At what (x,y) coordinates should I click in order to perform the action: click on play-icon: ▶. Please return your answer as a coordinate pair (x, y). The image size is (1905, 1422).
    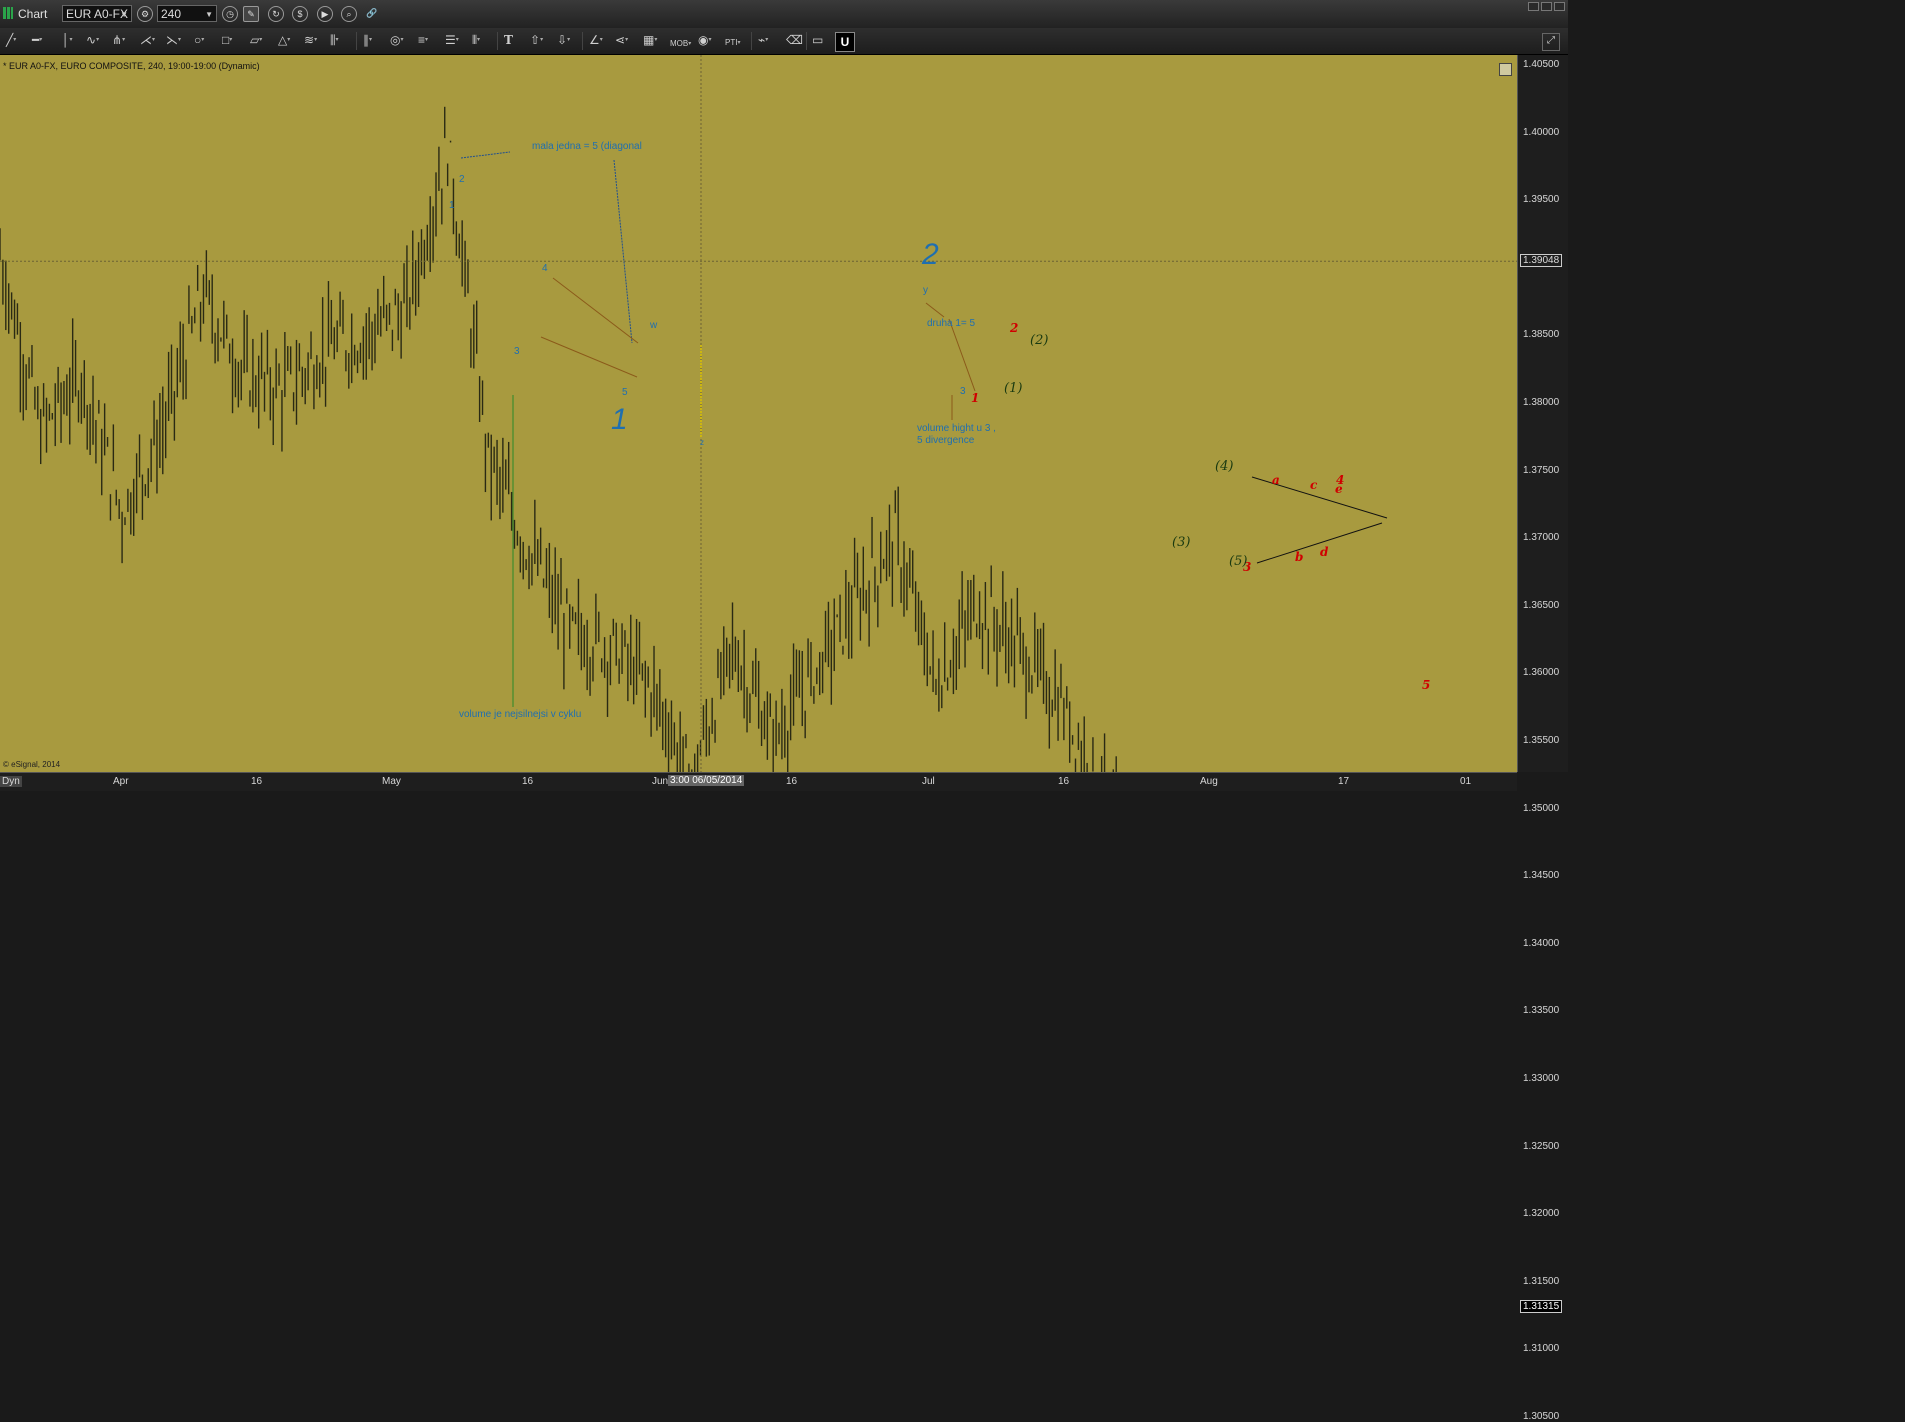
    Looking at the image, I should click on (325, 14).